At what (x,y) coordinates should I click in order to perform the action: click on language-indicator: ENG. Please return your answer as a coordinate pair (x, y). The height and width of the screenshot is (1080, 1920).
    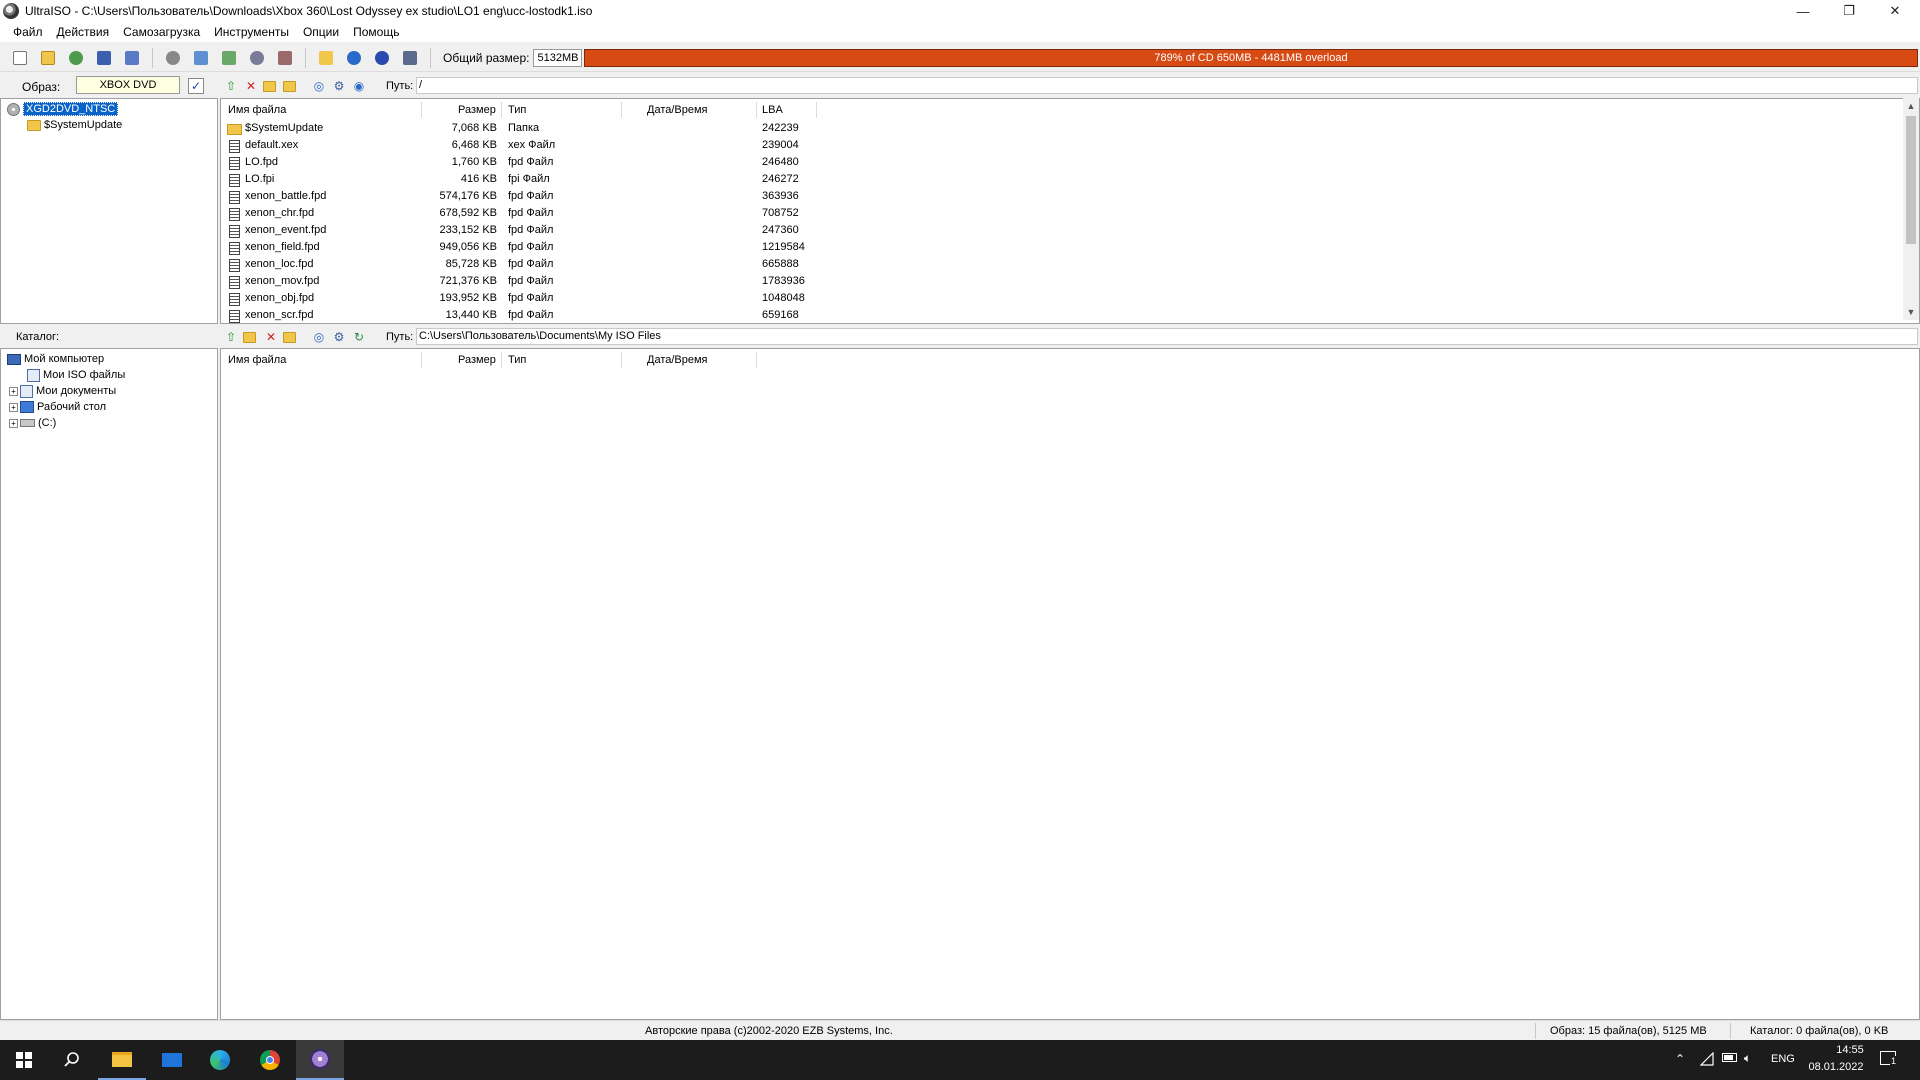
    Looking at the image, I should click on (1783, 1059).